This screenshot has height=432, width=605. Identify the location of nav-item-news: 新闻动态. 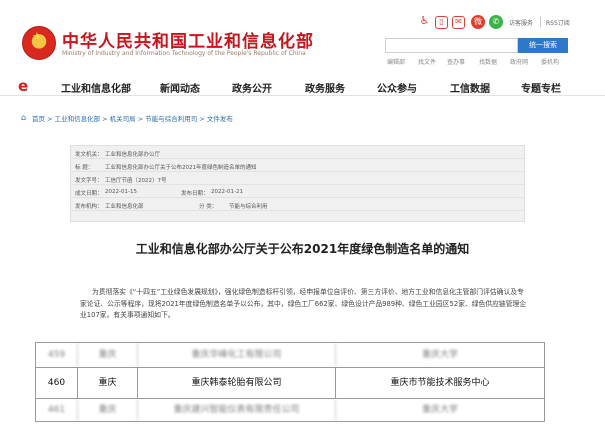
(180, 87).